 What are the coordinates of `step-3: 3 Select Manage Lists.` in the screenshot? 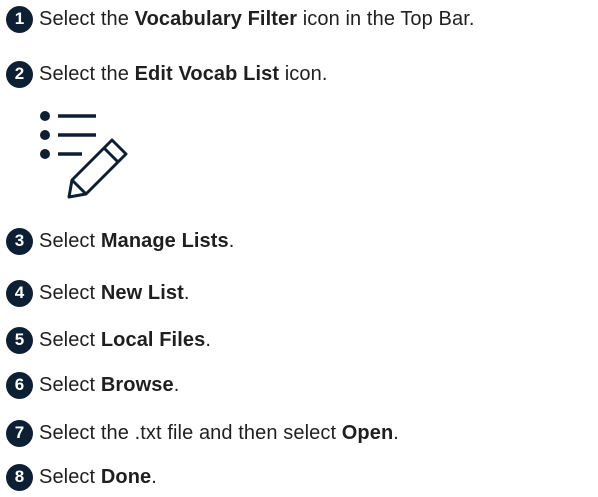 It's located at (120, 241).